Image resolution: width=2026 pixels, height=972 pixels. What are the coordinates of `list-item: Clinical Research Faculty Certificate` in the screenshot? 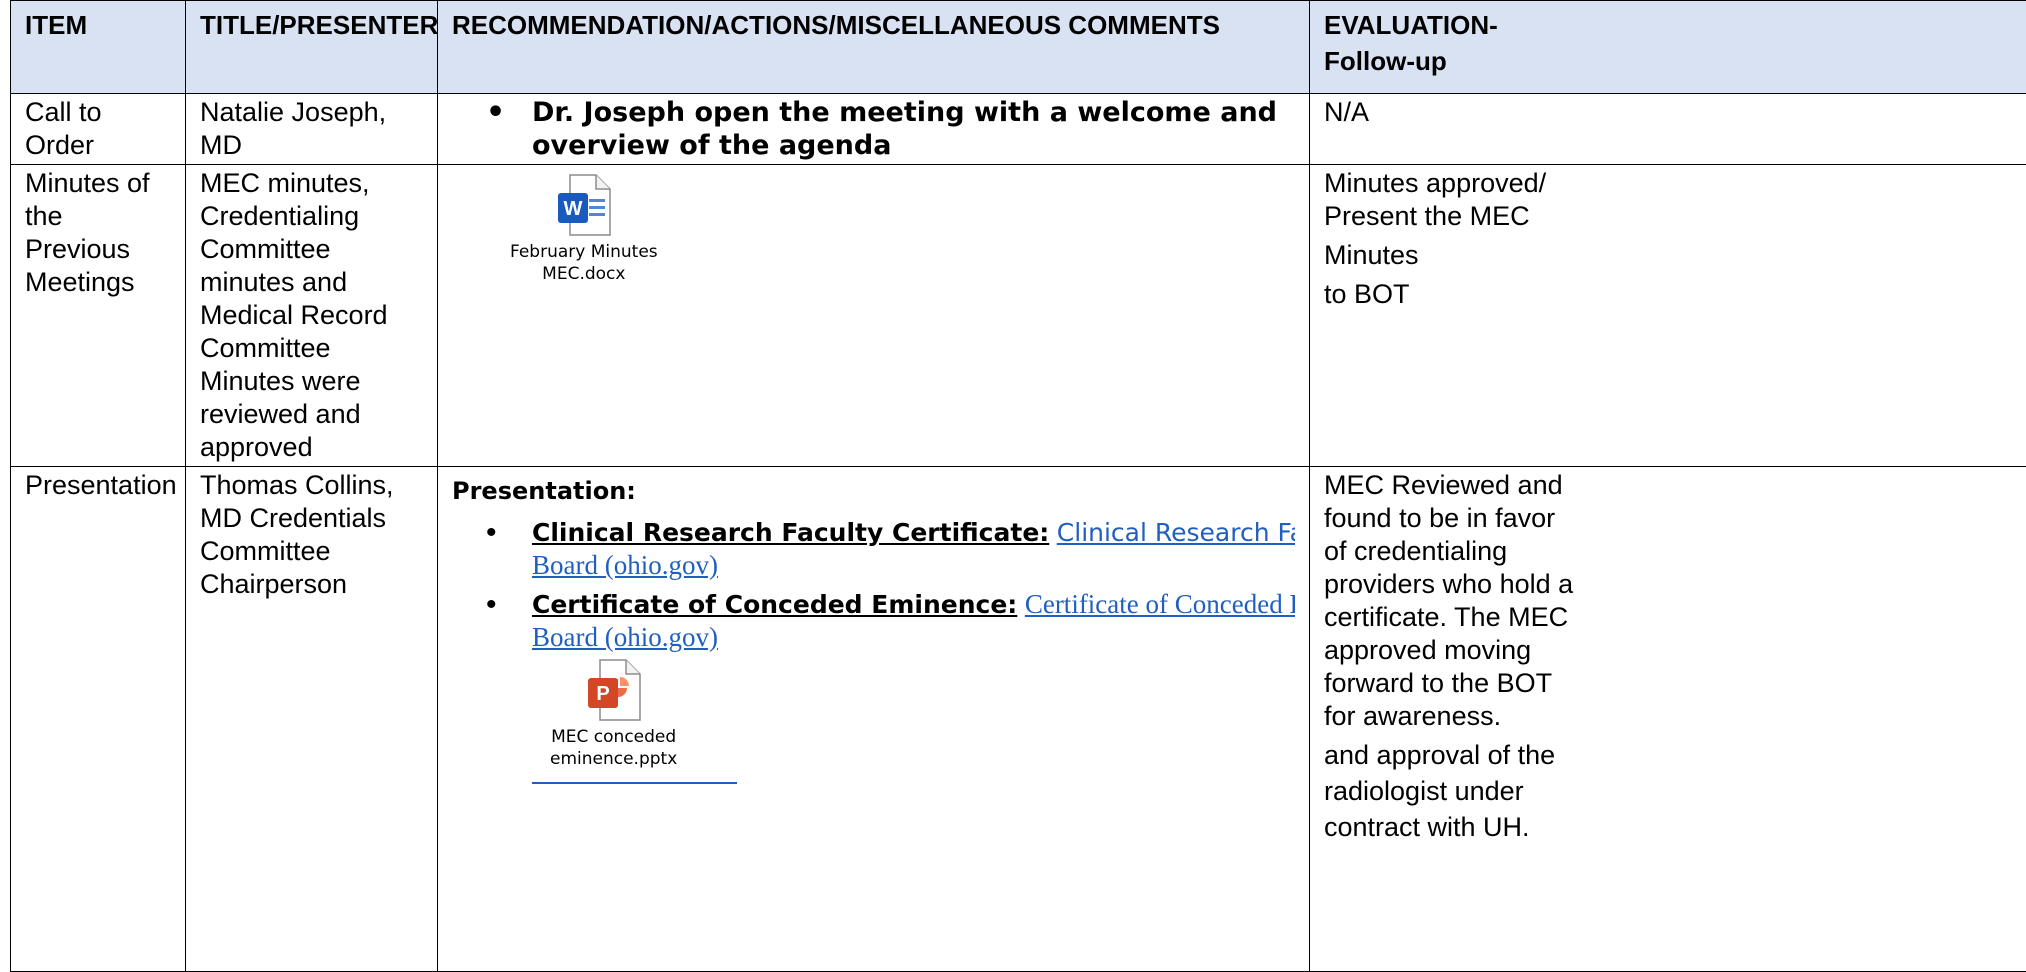 It's located at (913, 549).